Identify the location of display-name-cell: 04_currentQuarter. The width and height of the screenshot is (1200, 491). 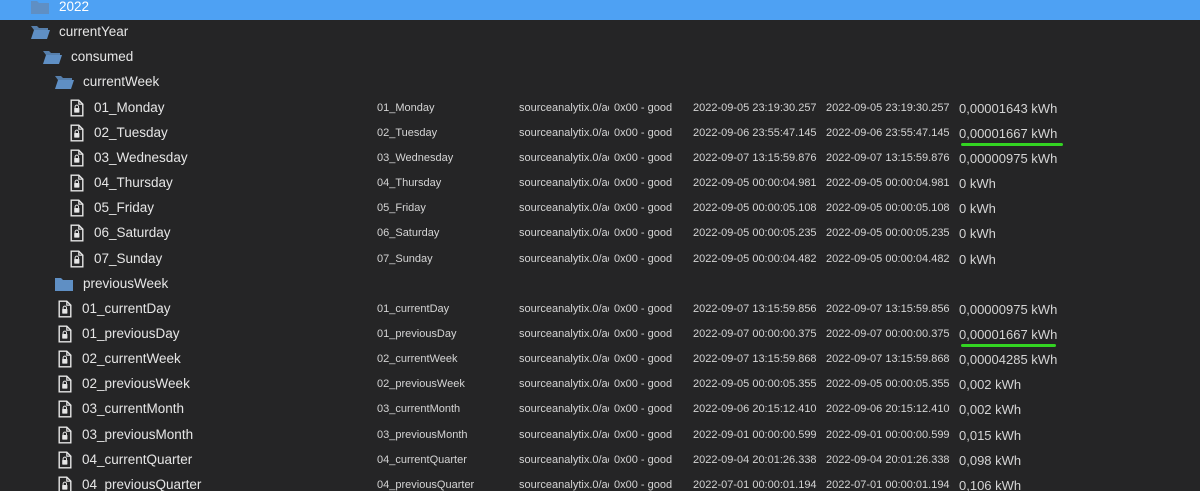
(422, 459).